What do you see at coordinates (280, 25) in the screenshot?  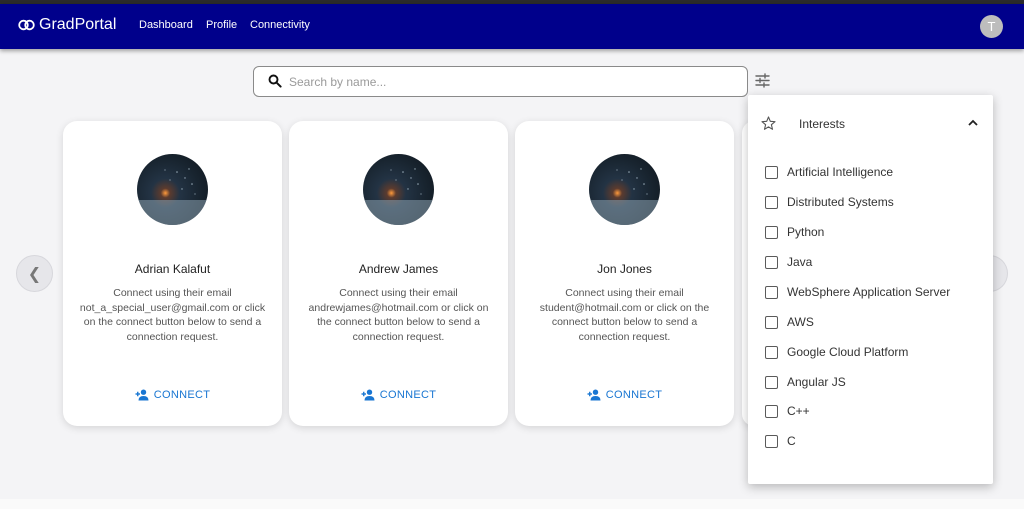 I see `nav-connectivity: Connectivity` at bounding box center [280, 25].